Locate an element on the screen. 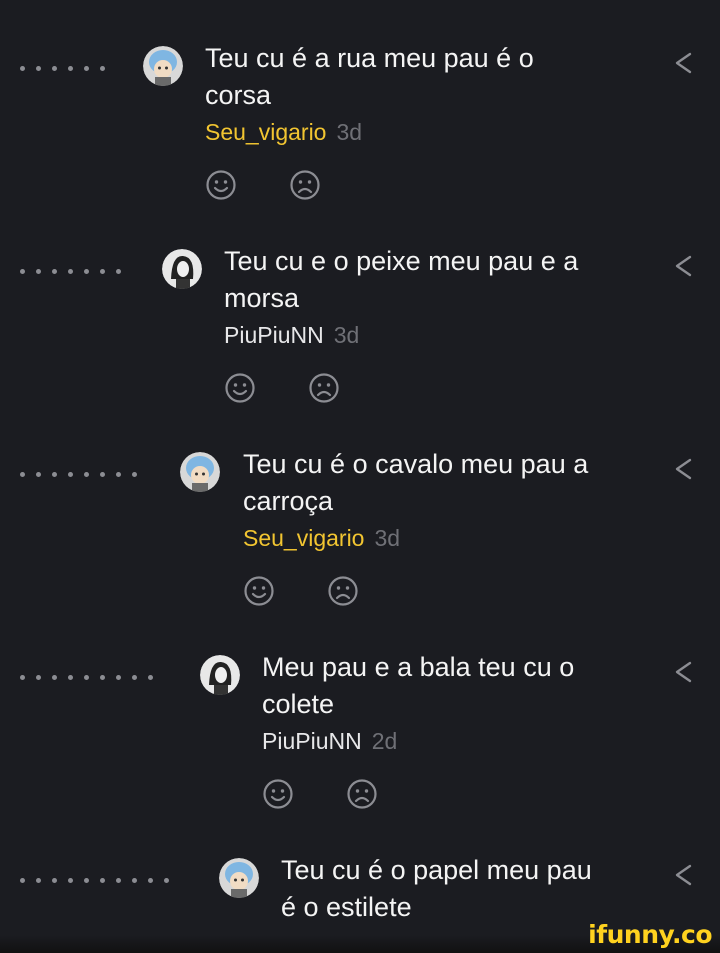 This screenshot has height=953, width=720. comment-text: Teu cu e o peixe meu pau e a morsa is located at coordinates (401, 279).